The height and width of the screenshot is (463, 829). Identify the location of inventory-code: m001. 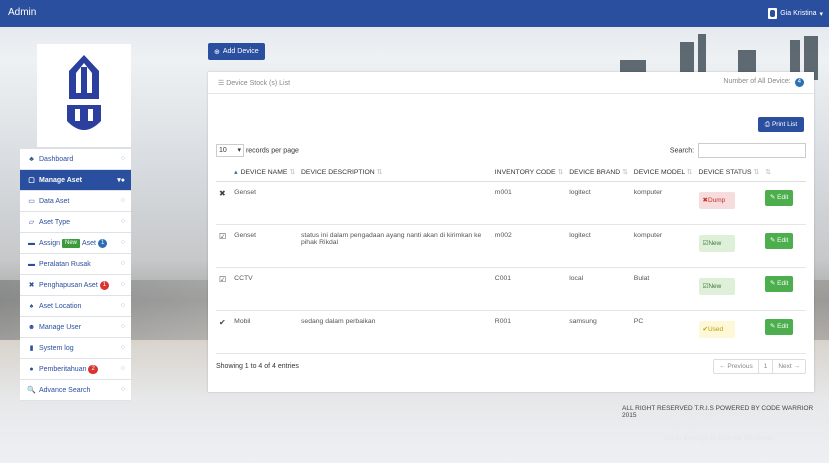
(529, 203).